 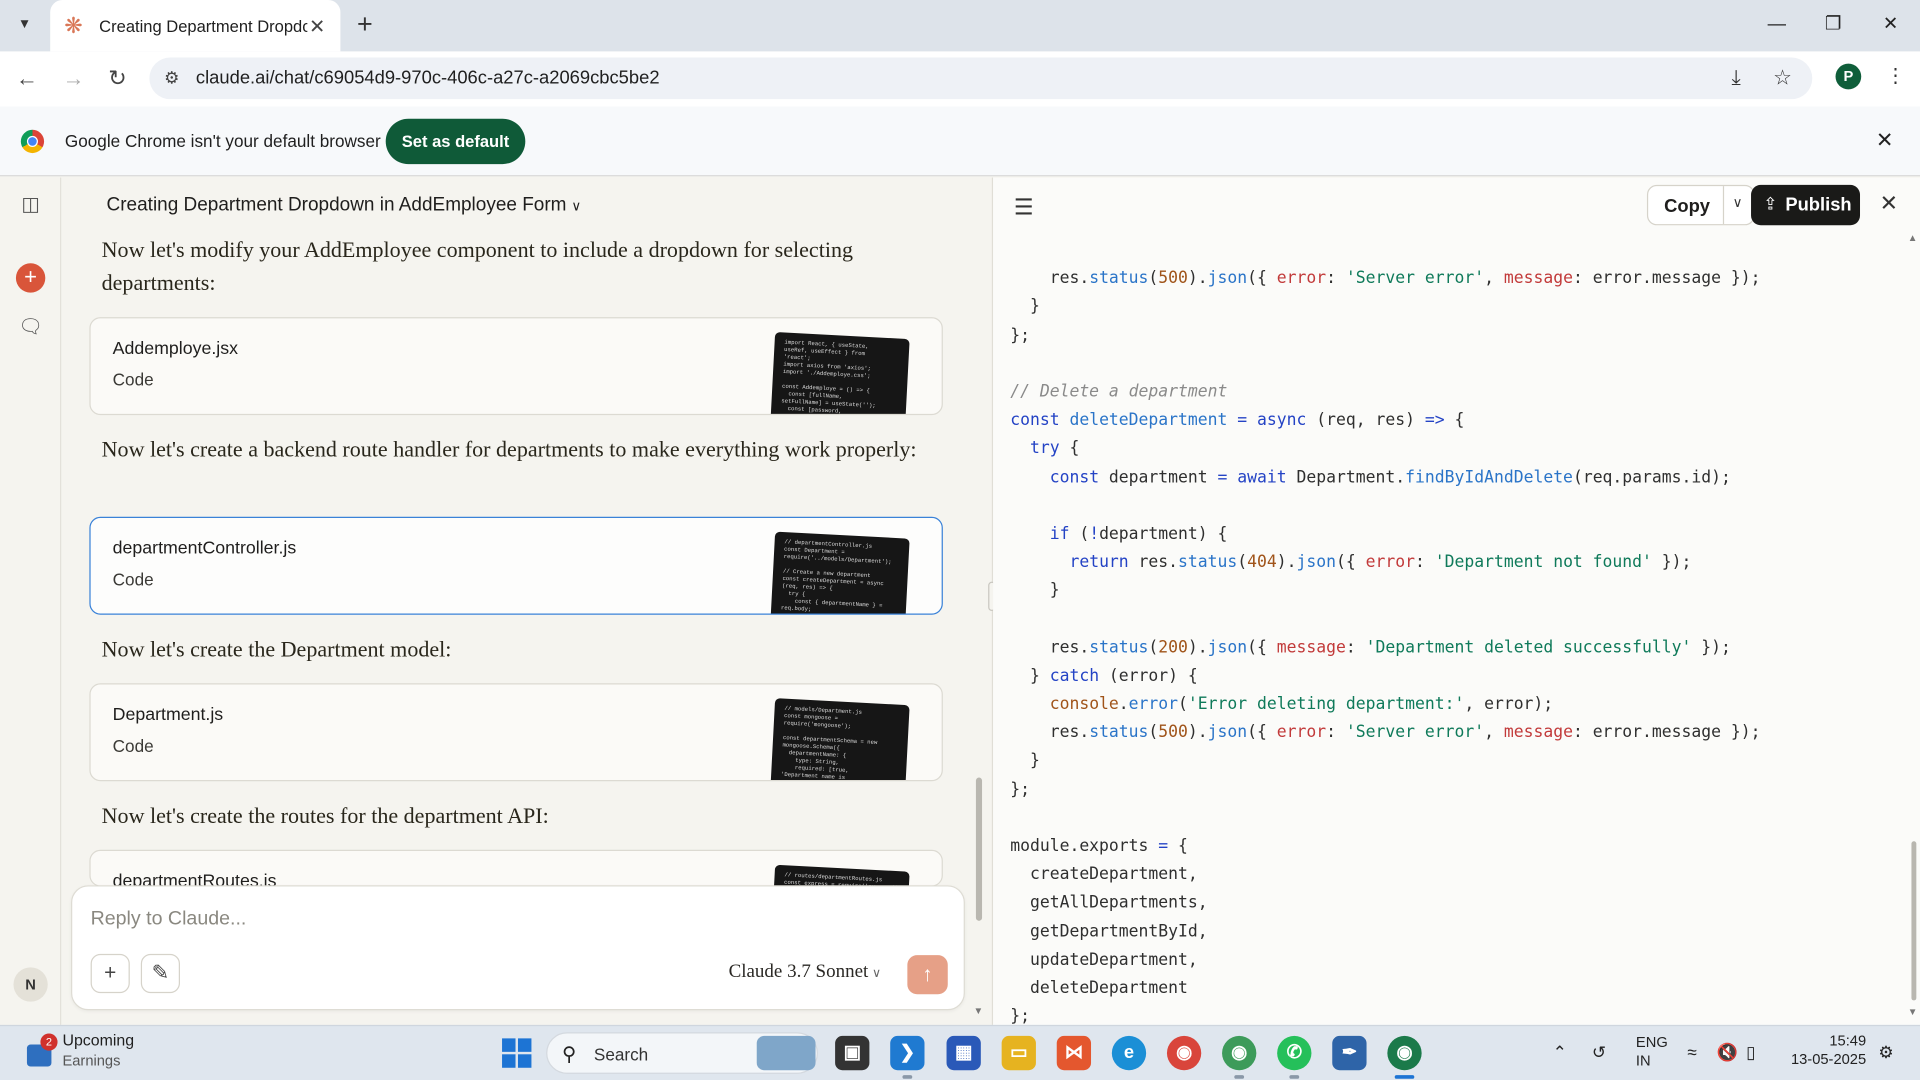 What do you see at coordinates (1691, 1052) in the screenshot?
I see `wifi-icon: ≈` at bounding box center [1691, 1052].